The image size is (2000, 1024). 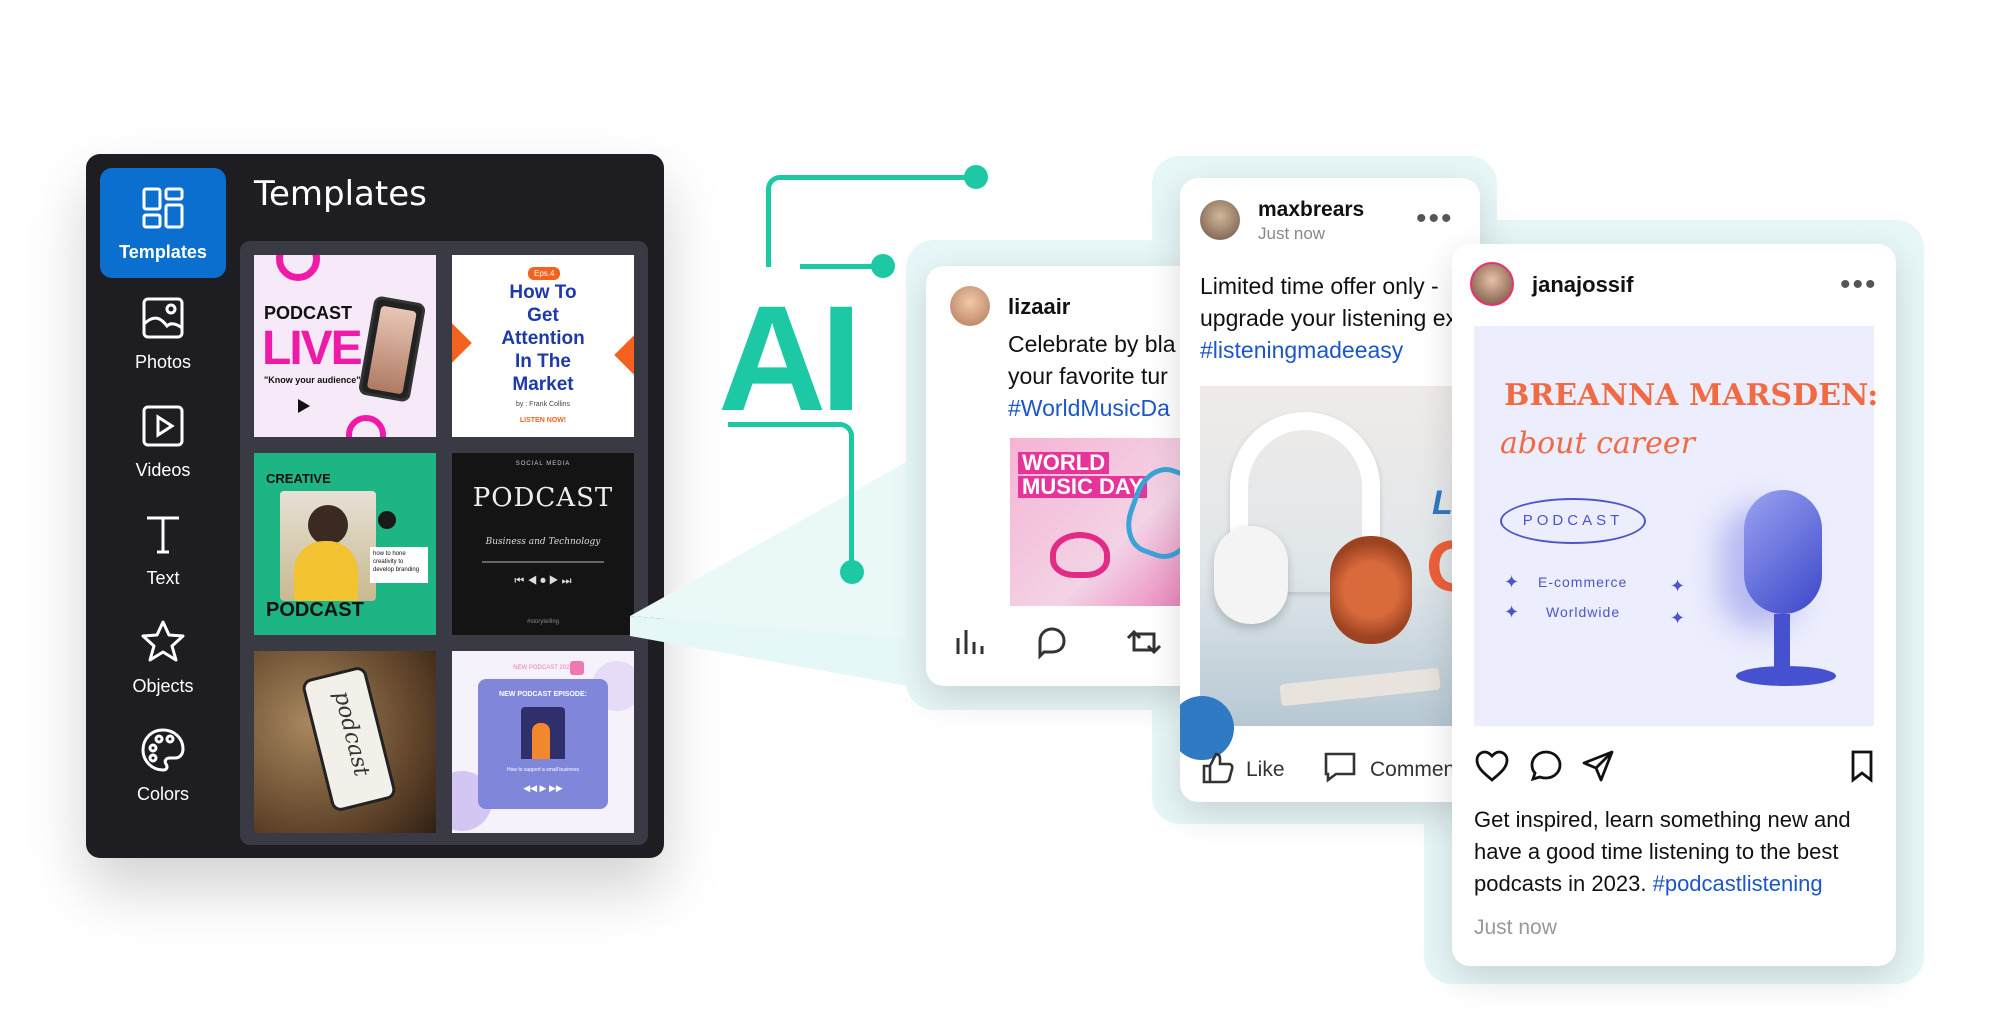 What do you see at coordinates (1092, 408) in the screenshot?
I see `hashtag-link: #WorldMusicDa` at bounding box center [1092, 408].